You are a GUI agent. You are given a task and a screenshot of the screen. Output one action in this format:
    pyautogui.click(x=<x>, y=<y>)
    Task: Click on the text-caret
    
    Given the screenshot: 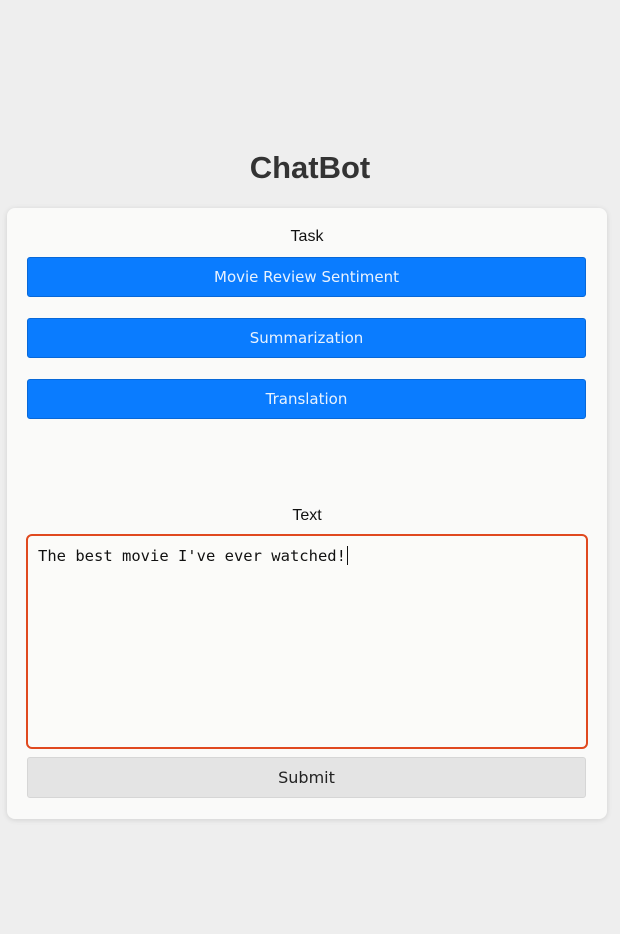 What is the action you would take?
    pyautogui.click(x=347, y=555)
    